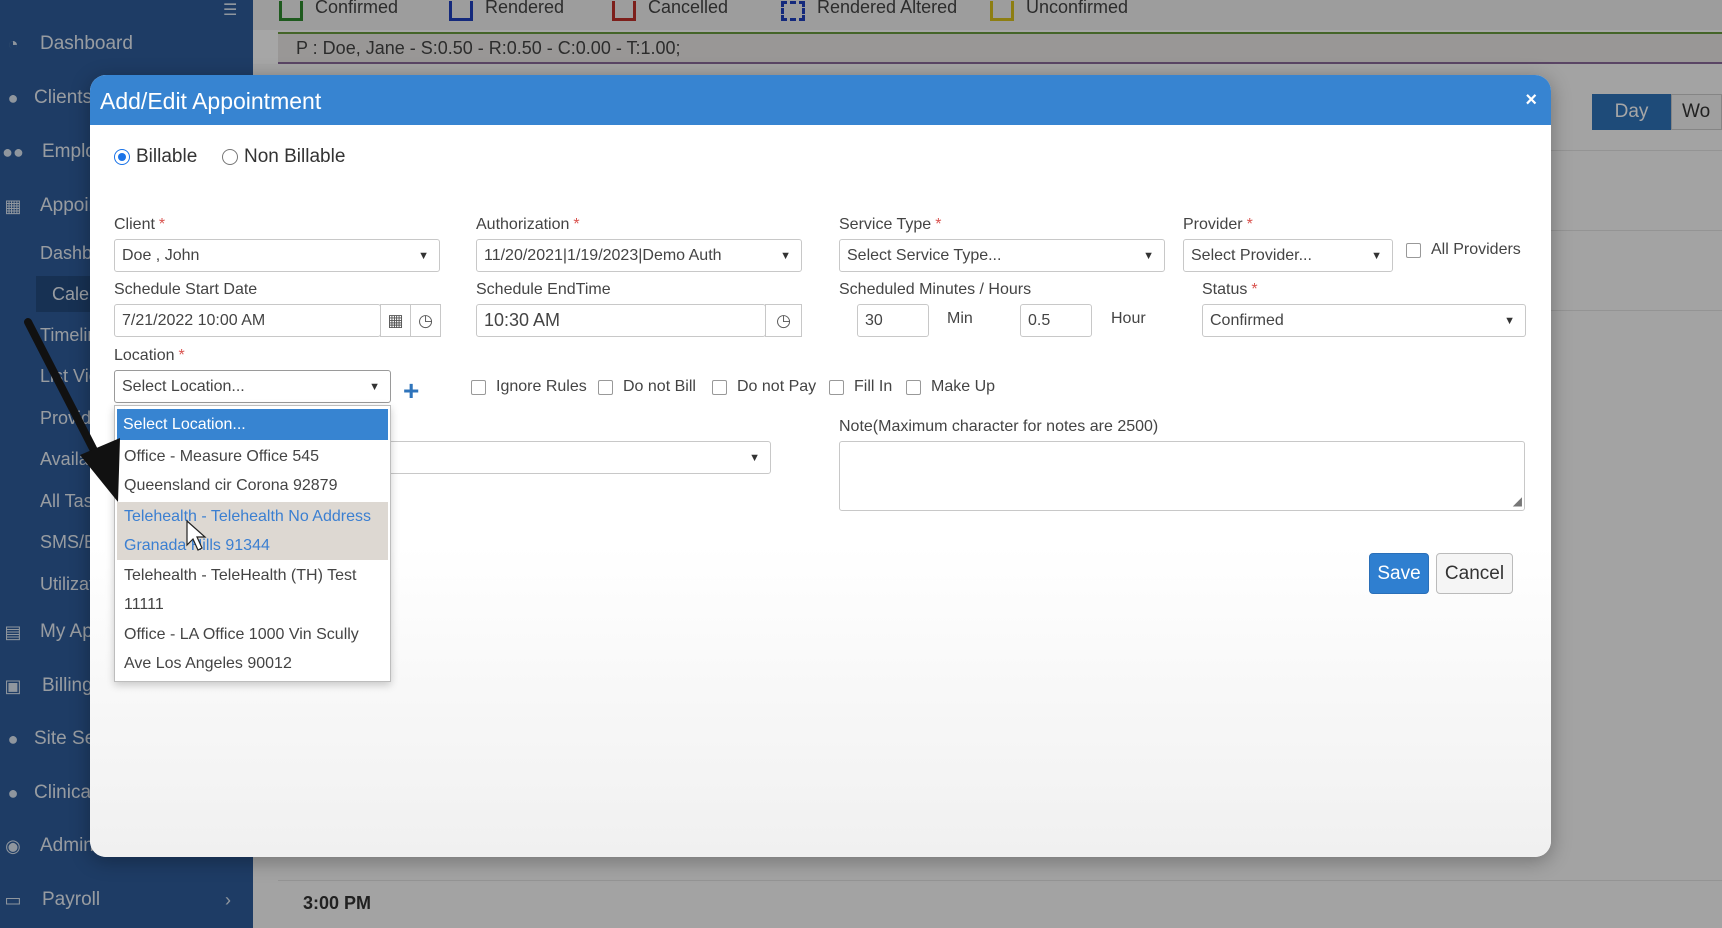 Image resolution: width=1722 pixels, height=928 pixels. Describe the element at coordinates (122, 157) in the screenshot. I see `radio-selected-indicator` at that location.